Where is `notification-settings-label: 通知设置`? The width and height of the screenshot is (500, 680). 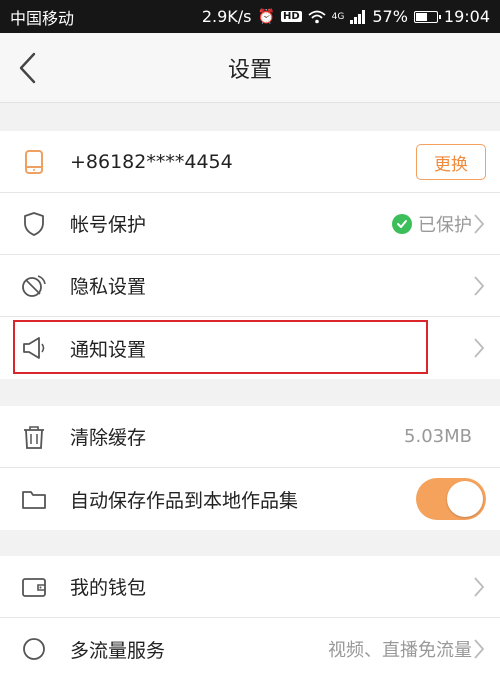 notification-settings-label: 通知设置 is located at coordinates (108, 349).